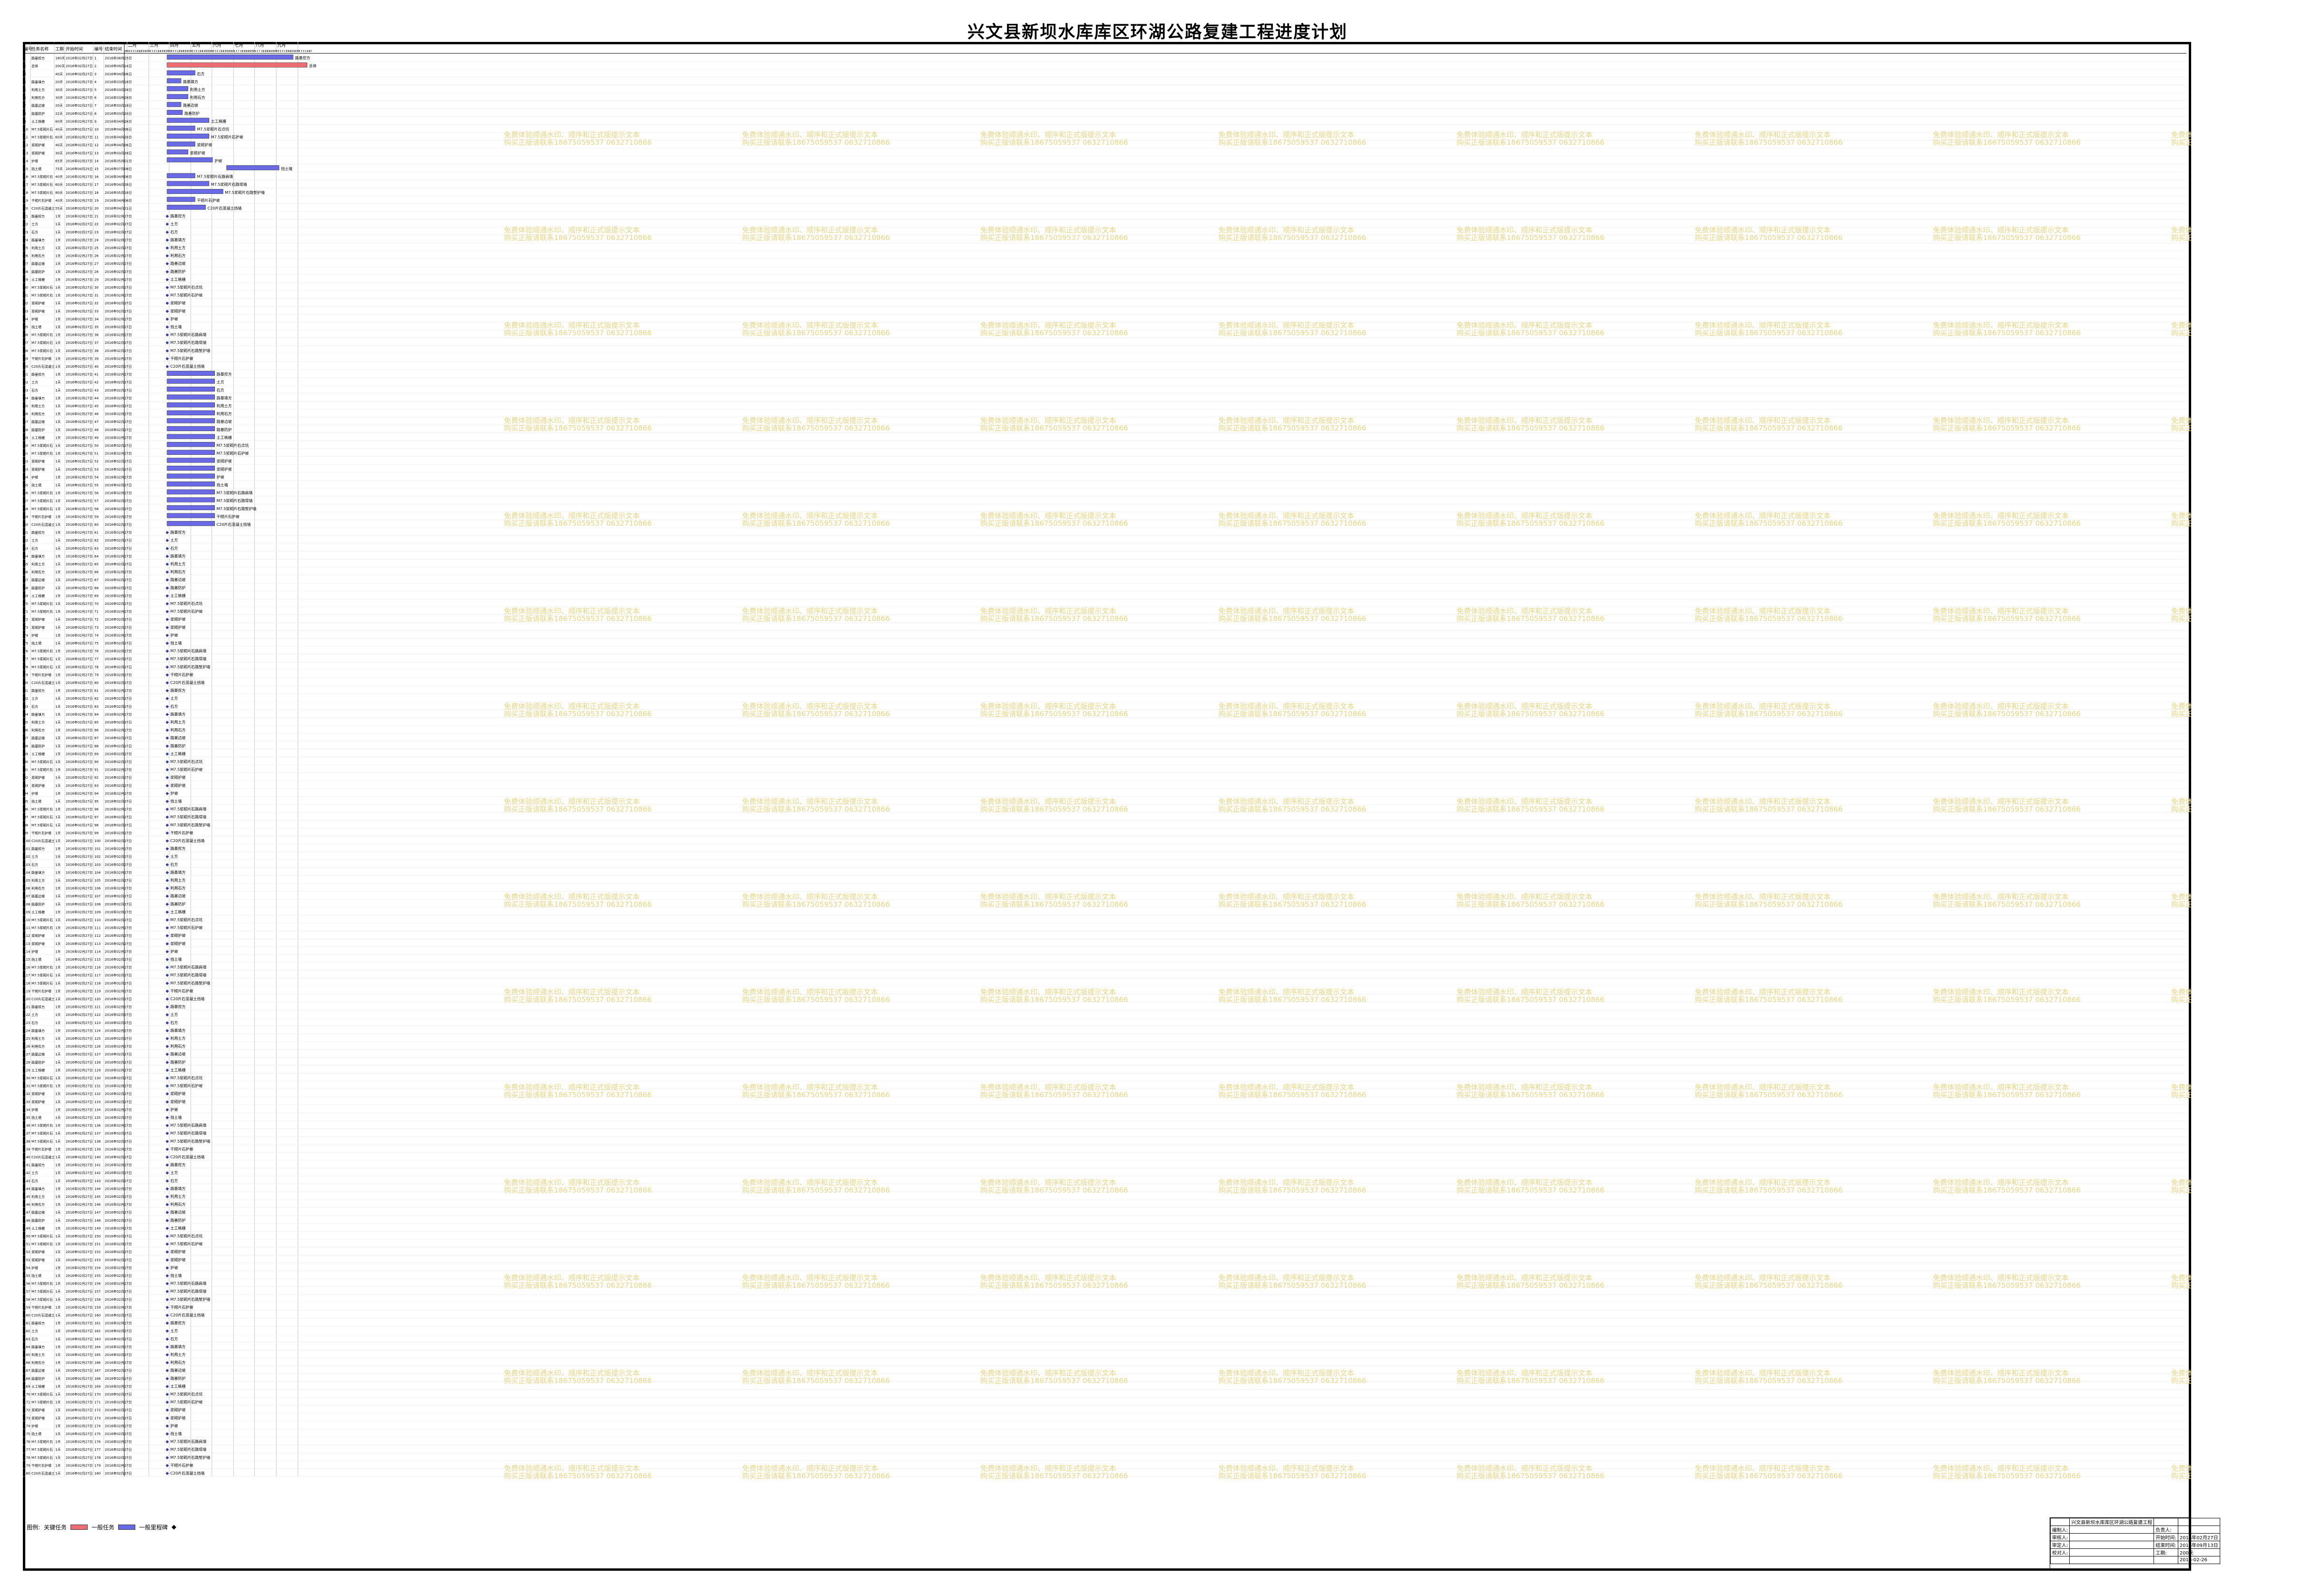 The width and height of the screenshot is (2315, 1596). Describe the element at coordinates (27, 952) in the screenshot. I see `task-id: 114` at that location.